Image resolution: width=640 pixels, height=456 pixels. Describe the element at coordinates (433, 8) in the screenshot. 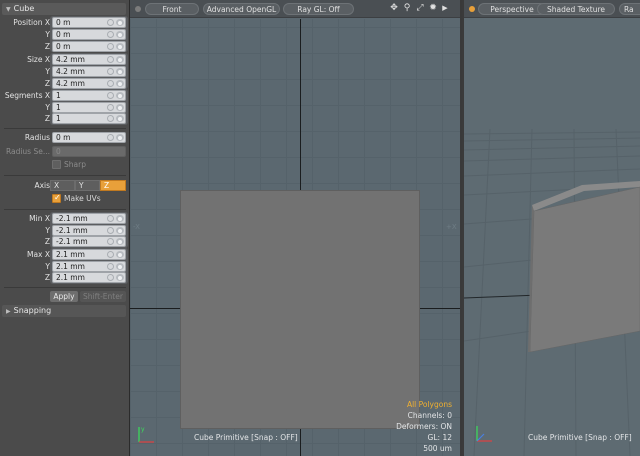

I see `settings-icon: ✹` at that location.